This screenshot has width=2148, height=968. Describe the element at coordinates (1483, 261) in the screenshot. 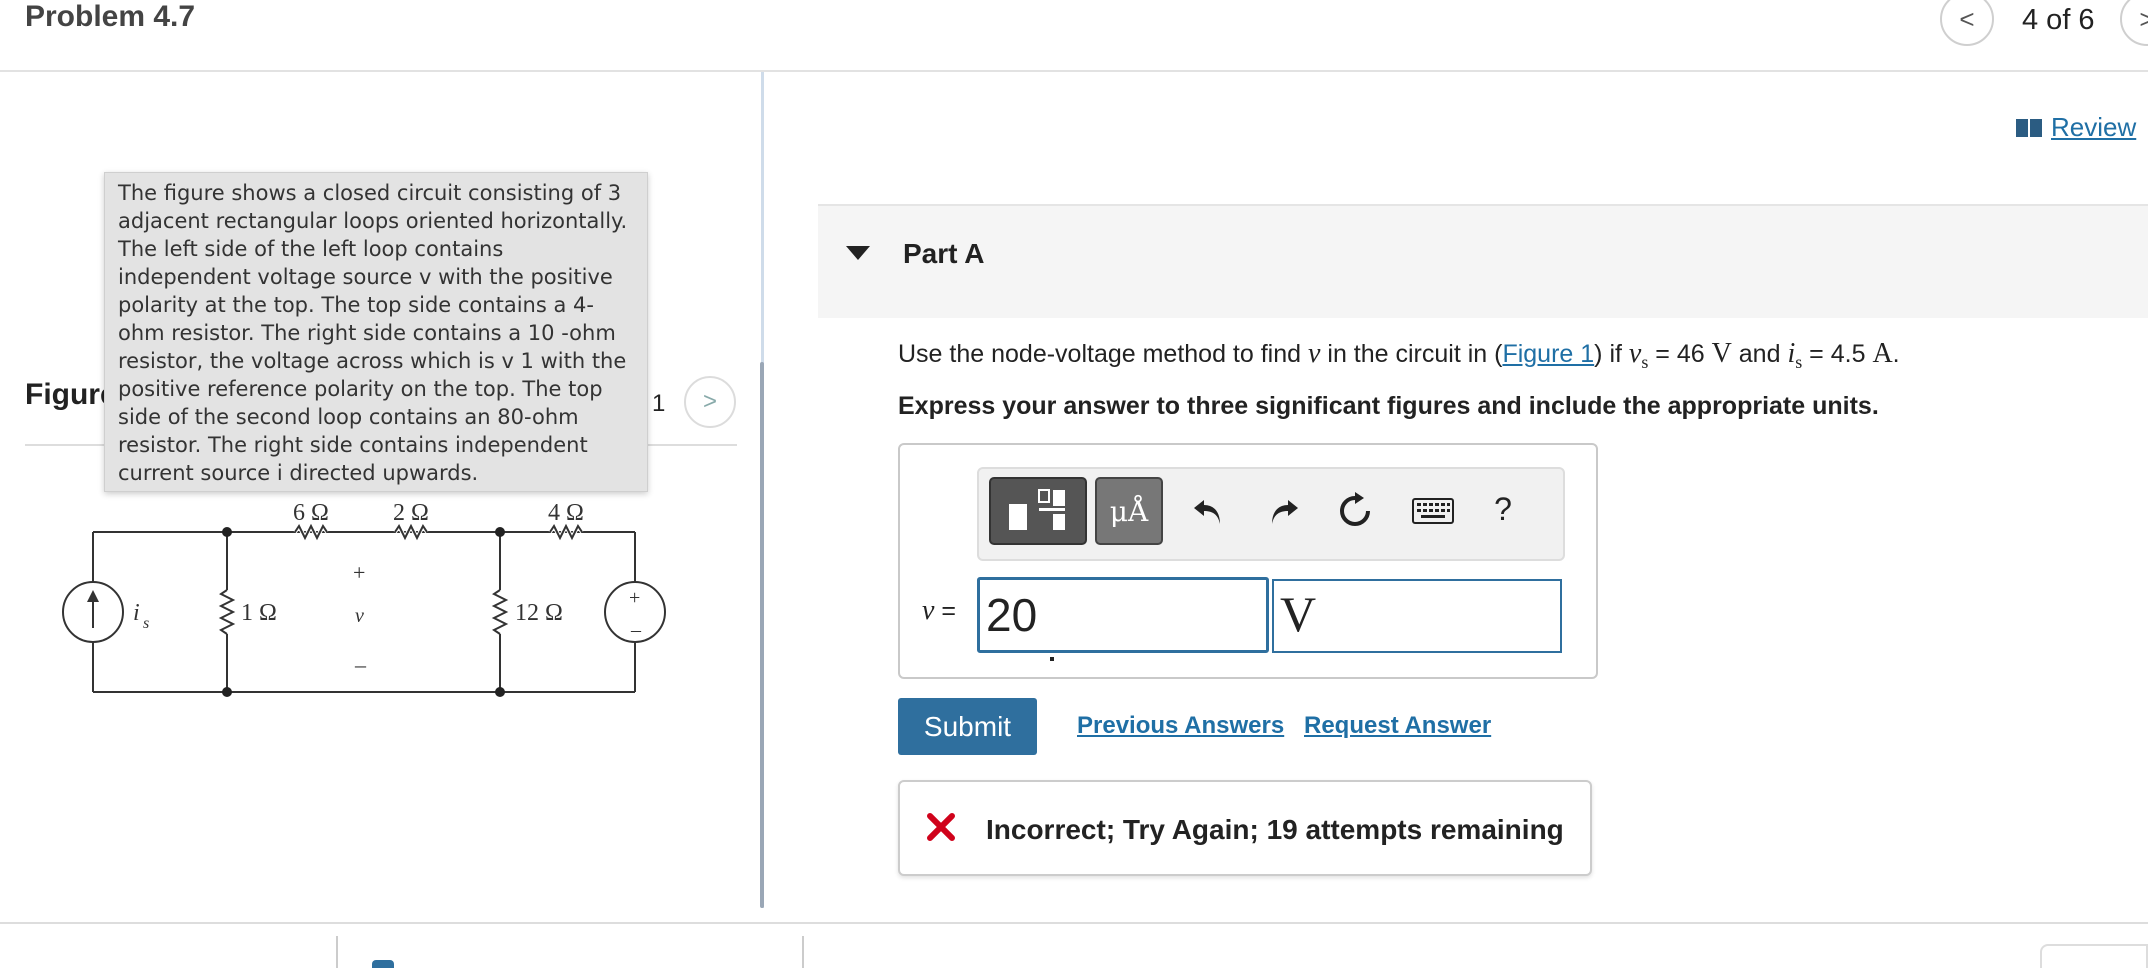

I see `part-a-header: Part A` at that location.